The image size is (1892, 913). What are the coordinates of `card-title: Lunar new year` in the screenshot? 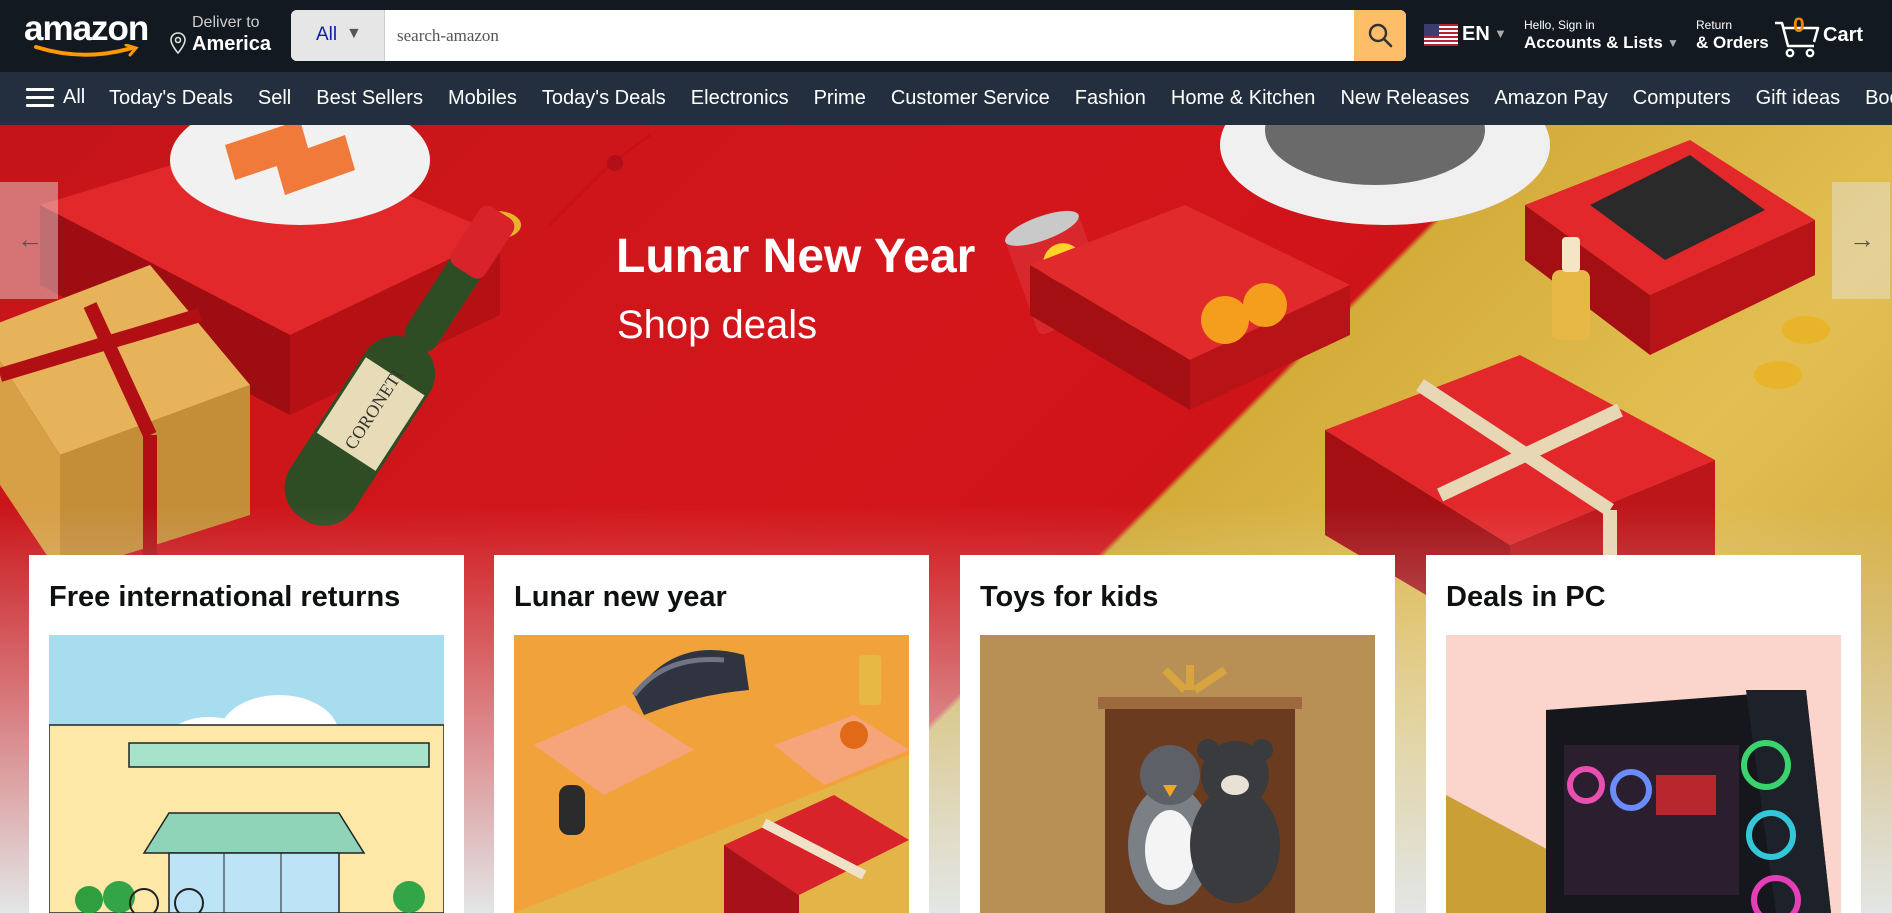 It's located at (620, 597).